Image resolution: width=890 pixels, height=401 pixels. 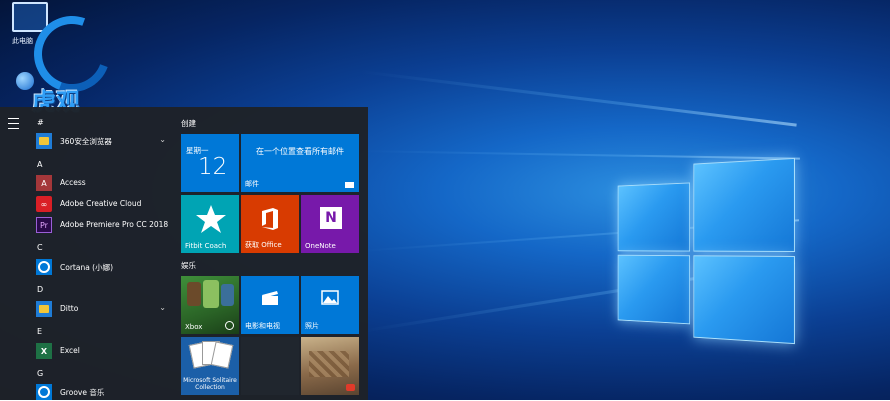 What do you see at coordinates (87, 267) in the screenshot?
I see `app-label: Cortana (小娜)` at bounding box center [87, 267].